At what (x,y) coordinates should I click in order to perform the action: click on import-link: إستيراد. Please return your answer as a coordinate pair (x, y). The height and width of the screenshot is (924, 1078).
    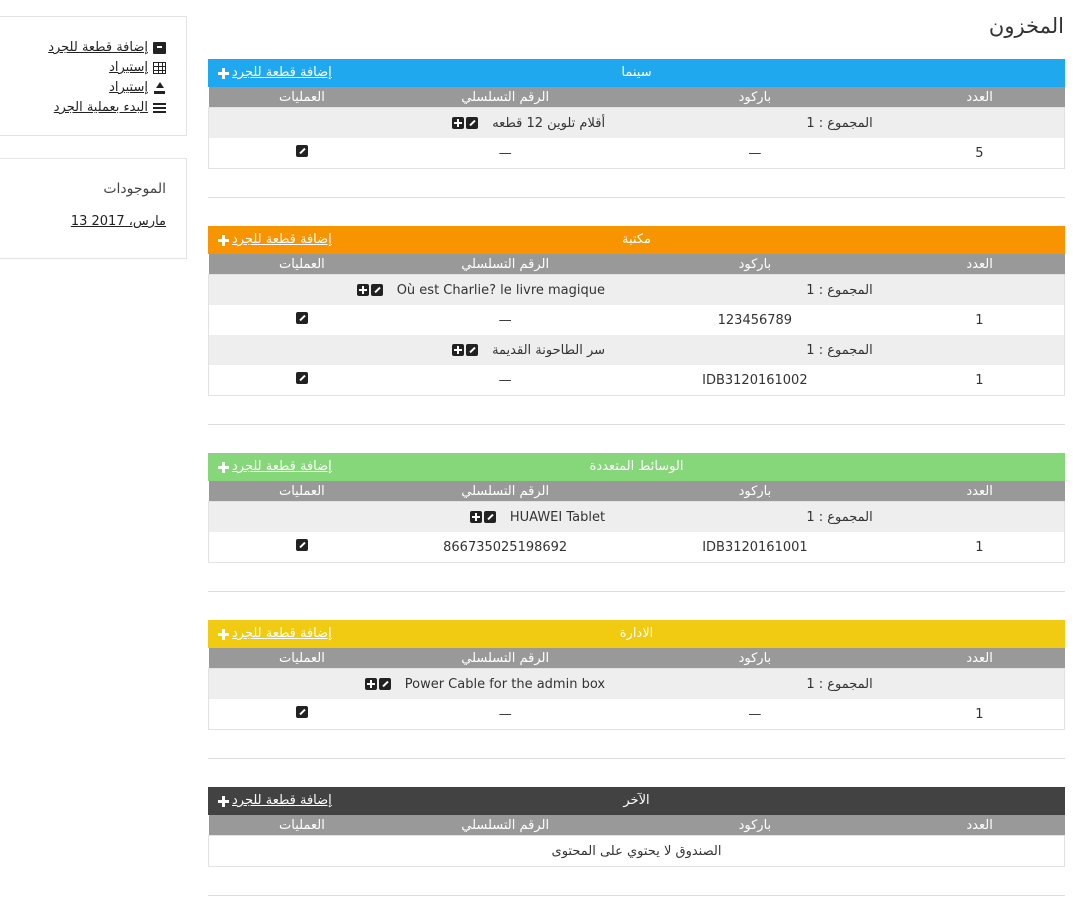
    Looking at the image, I should click on (128, 68).